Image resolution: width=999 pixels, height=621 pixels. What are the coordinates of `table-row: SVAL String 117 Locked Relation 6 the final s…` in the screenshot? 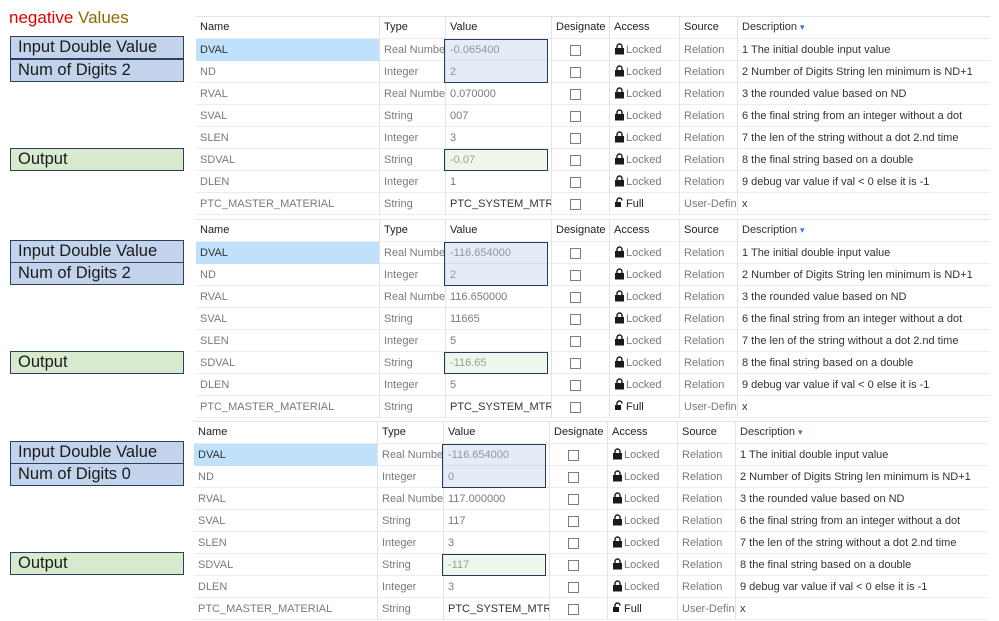 It's located at (591, 521).